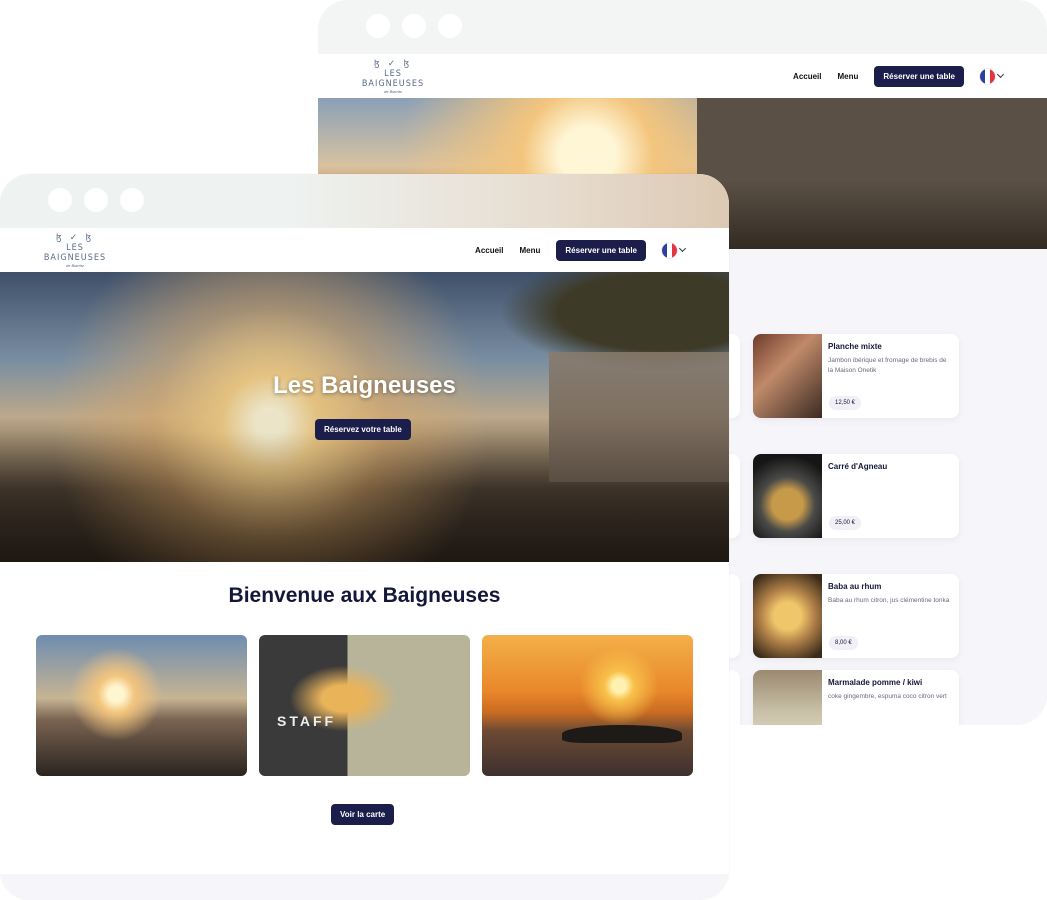 The height and width of the screenshot is (900, 1047). Describe the element at coordinates (587, 705) in the screenshot. I see `gallery-photo-sunset` at that location.